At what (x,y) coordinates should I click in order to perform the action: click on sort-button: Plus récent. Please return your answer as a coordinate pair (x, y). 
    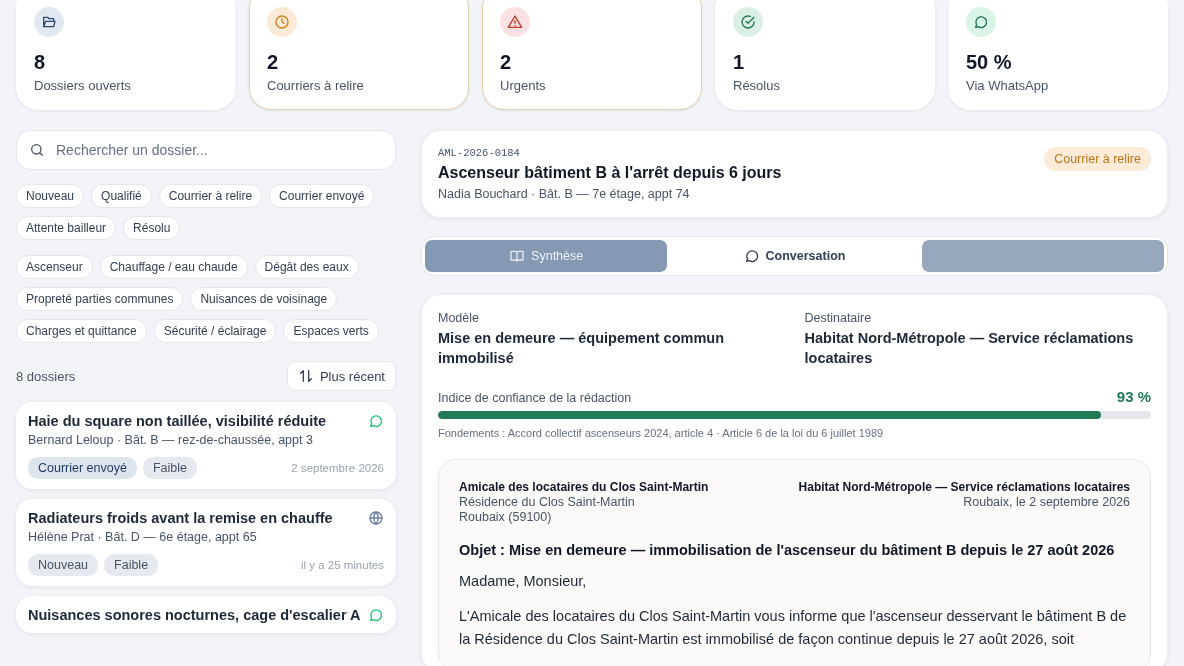
    Looking at the image, I should click on (341, 376).